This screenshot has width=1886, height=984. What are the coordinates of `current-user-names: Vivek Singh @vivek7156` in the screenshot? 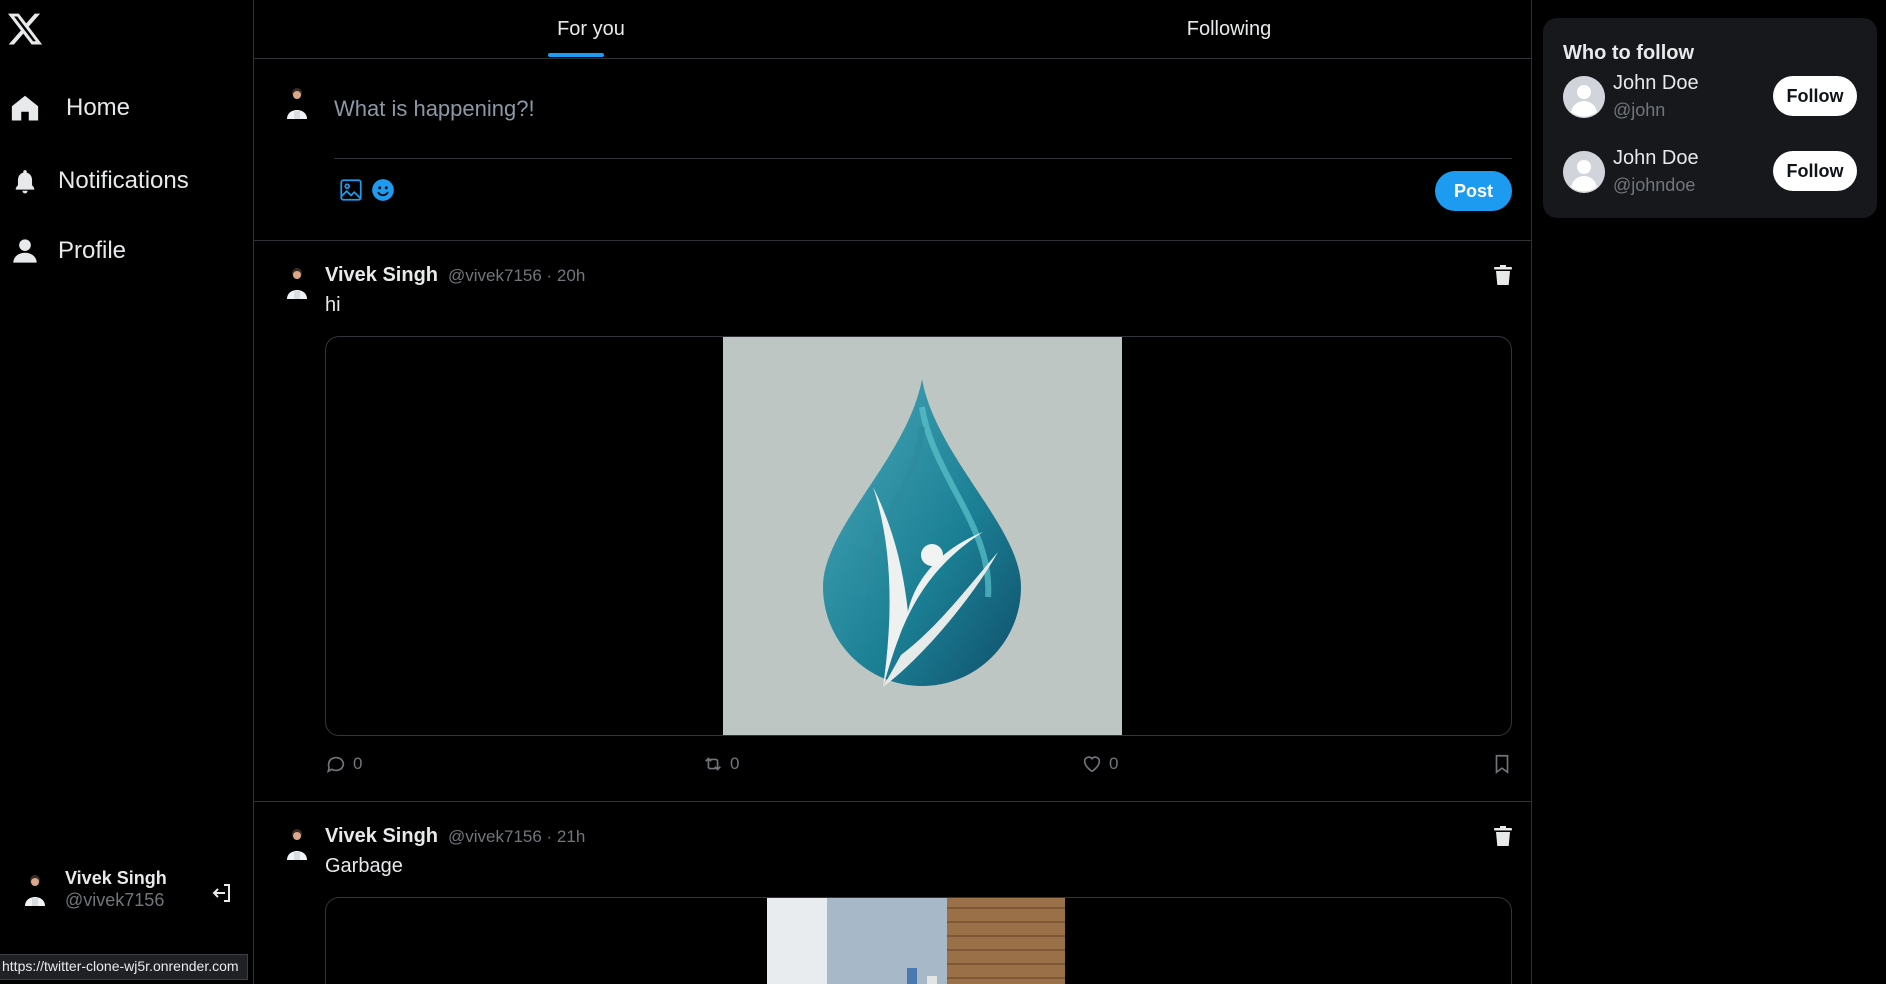 It's located at (116, 889).